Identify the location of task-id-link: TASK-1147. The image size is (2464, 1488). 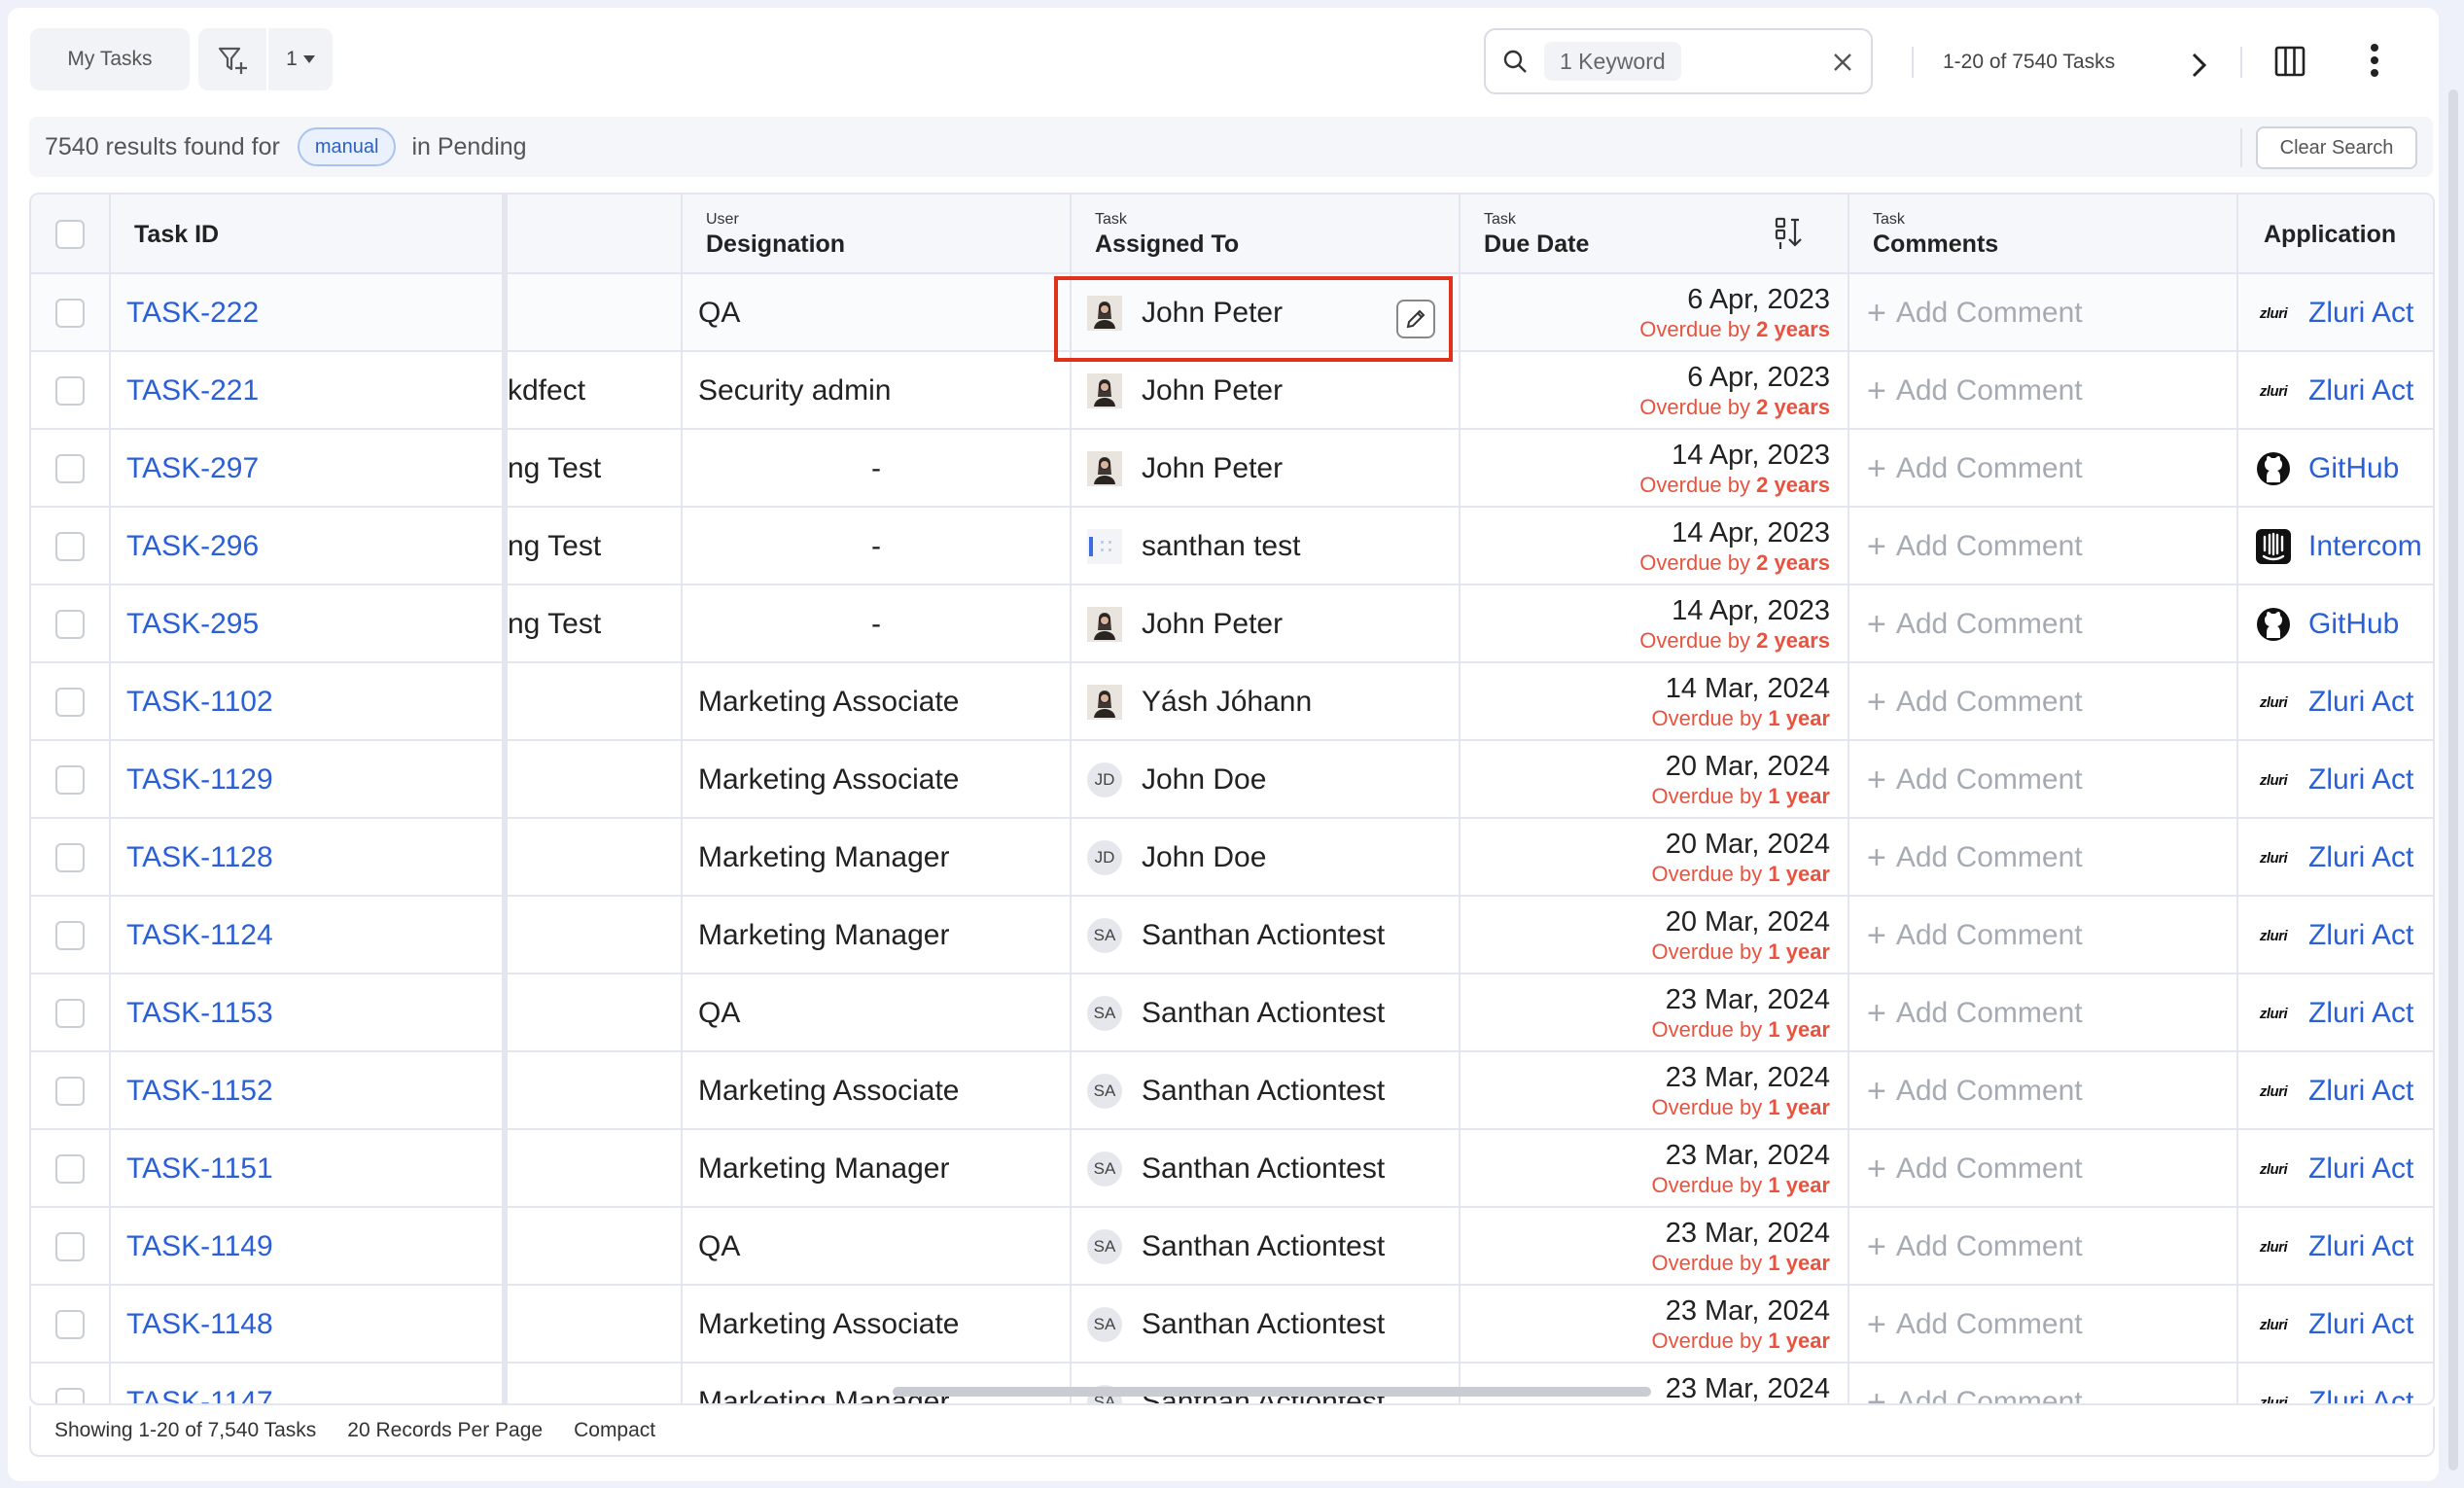
(307, 1383).